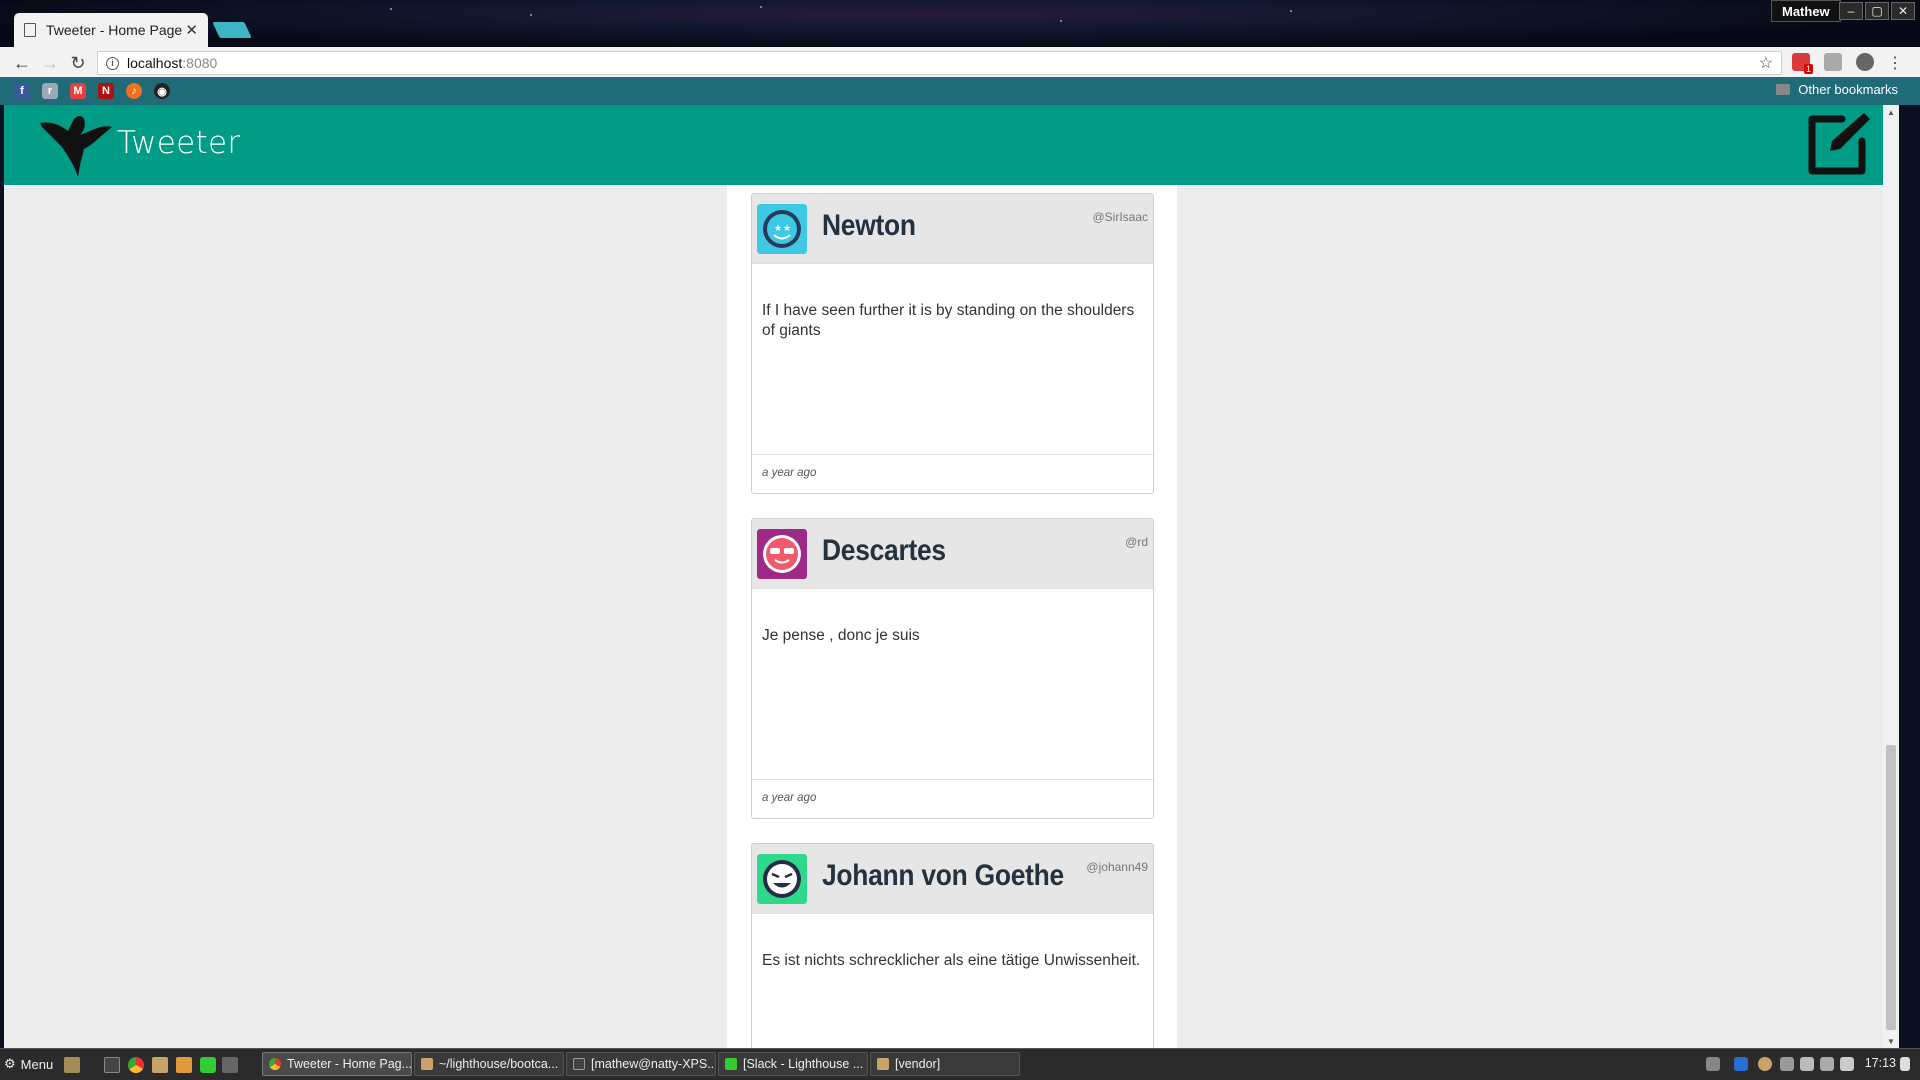 This screenshot has width=1920, height=1080. Describe the element at coordinates (1891, 887) in the screenshot. I see `scroll-thumb` at that location.